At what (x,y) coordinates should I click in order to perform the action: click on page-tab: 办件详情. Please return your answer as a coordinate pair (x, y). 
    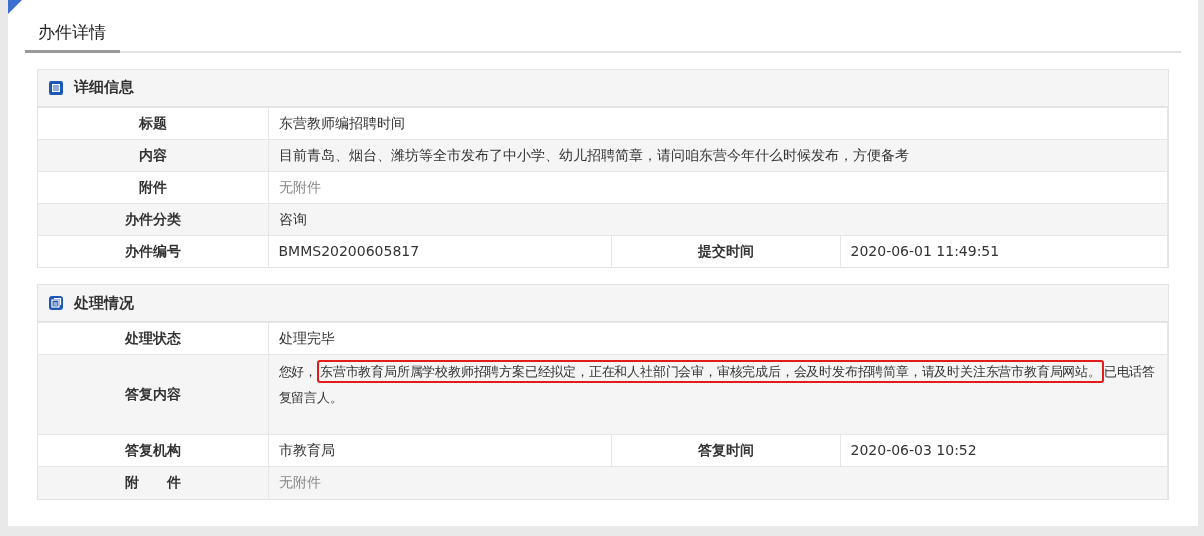
    Looking at the image, I should click on (72, 34).